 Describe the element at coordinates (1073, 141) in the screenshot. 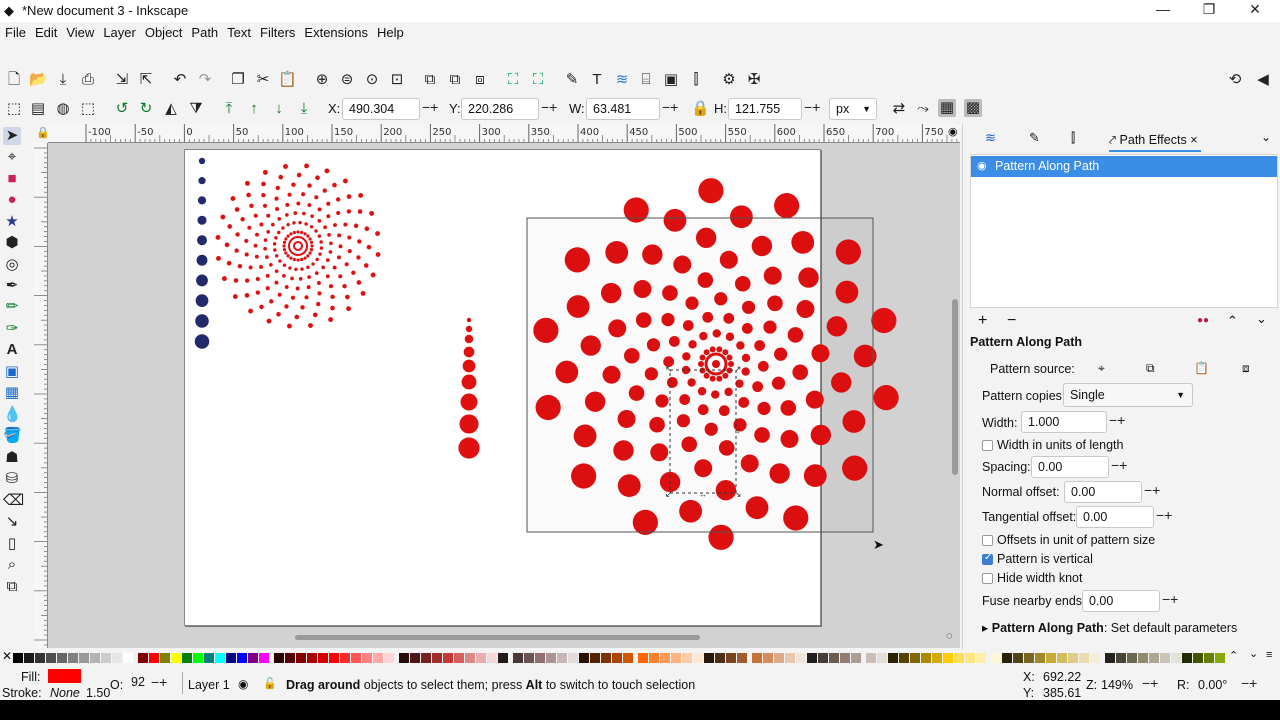

I see `tab-align-icon: ⫿` at that location.